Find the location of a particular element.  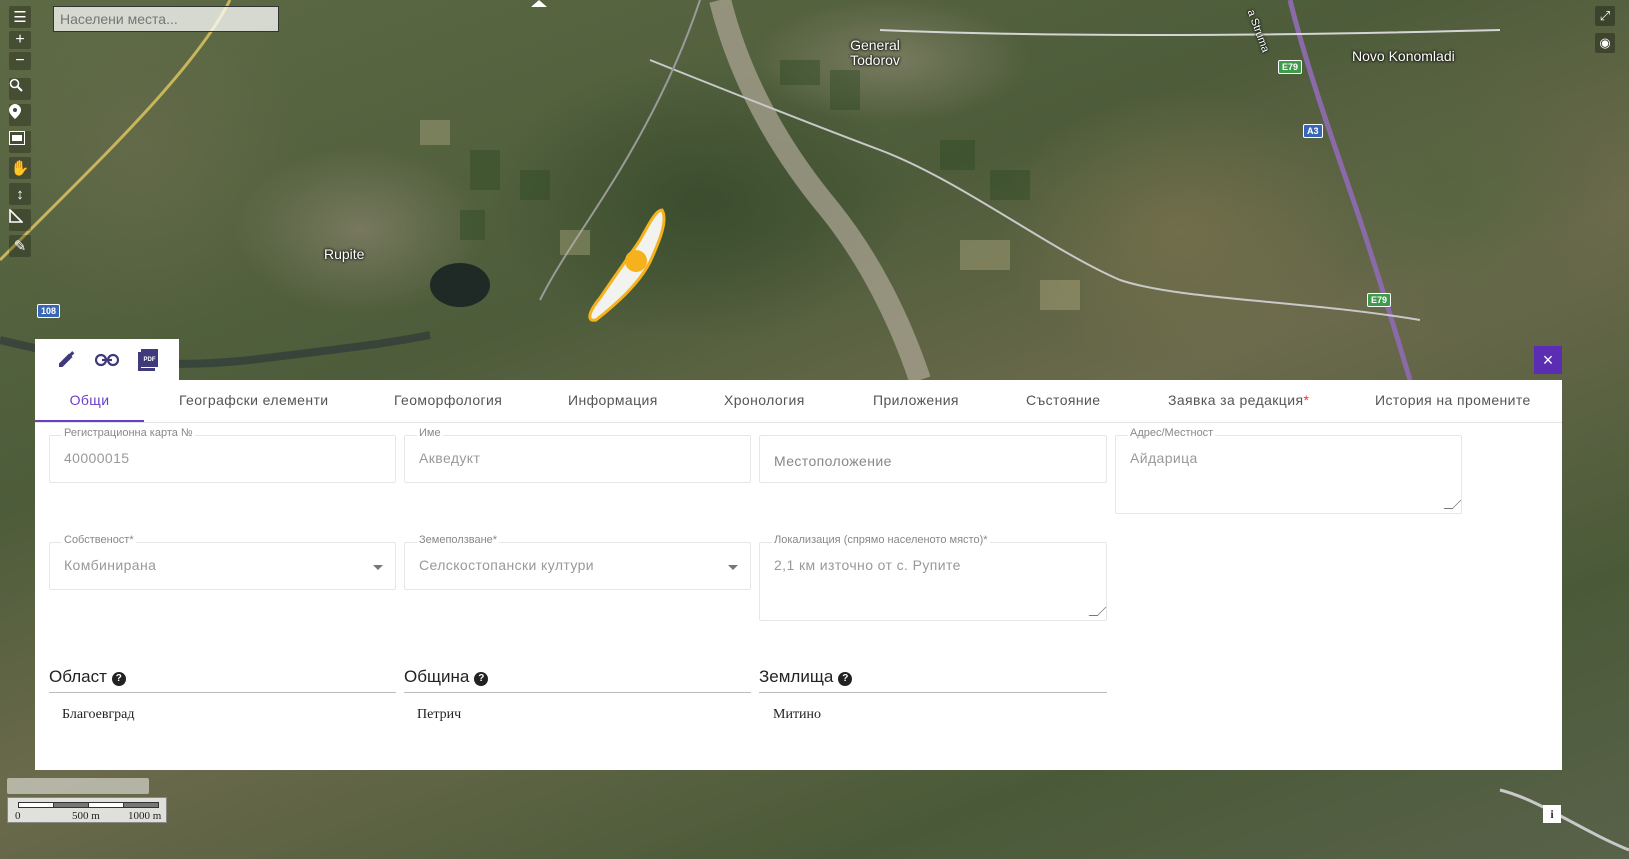

zoom-in-icon: + is located at coordinates (20, 40).